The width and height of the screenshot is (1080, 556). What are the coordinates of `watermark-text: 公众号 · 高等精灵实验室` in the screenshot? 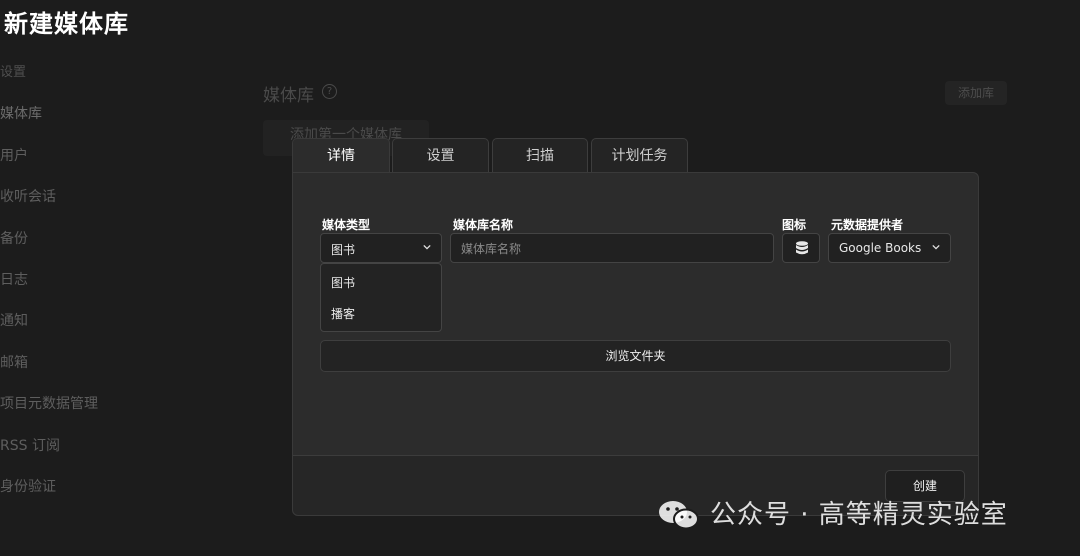 It's located at (859, 515).